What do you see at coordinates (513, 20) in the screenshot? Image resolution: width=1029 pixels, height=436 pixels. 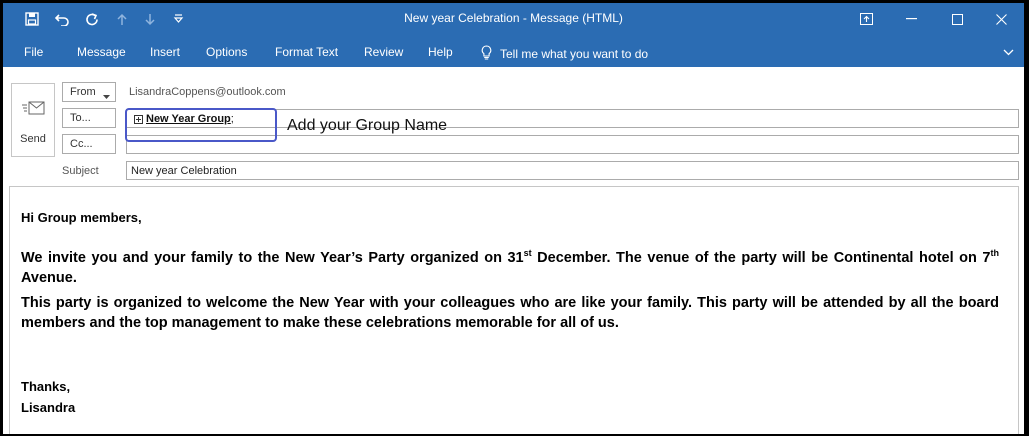 I see `title-bar: New year Celebration - Message (HTML)` at bounding box center [513, 20].